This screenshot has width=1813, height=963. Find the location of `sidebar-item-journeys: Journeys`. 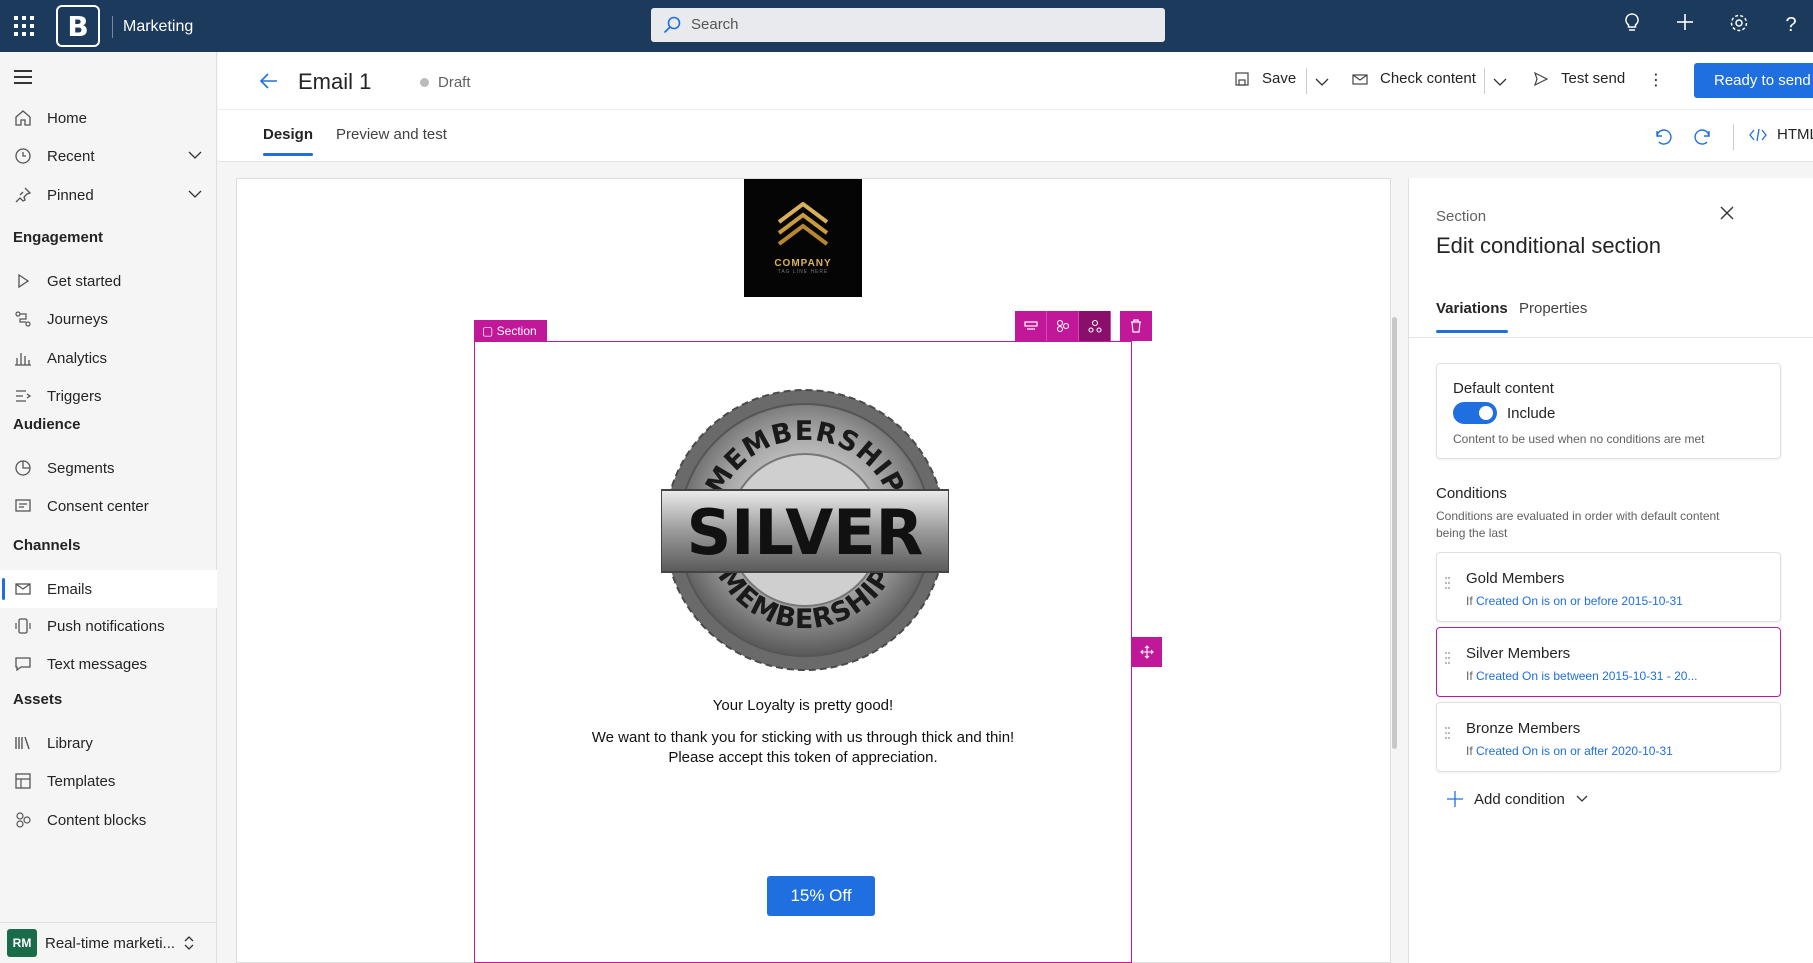

sidebar-item-journeys: Journeys is located at coordinates (108, 319).